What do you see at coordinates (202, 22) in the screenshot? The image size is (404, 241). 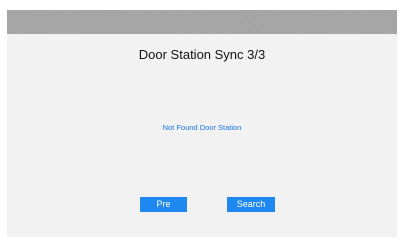 I see `top-status-bar` at bounding box center [202, 22].